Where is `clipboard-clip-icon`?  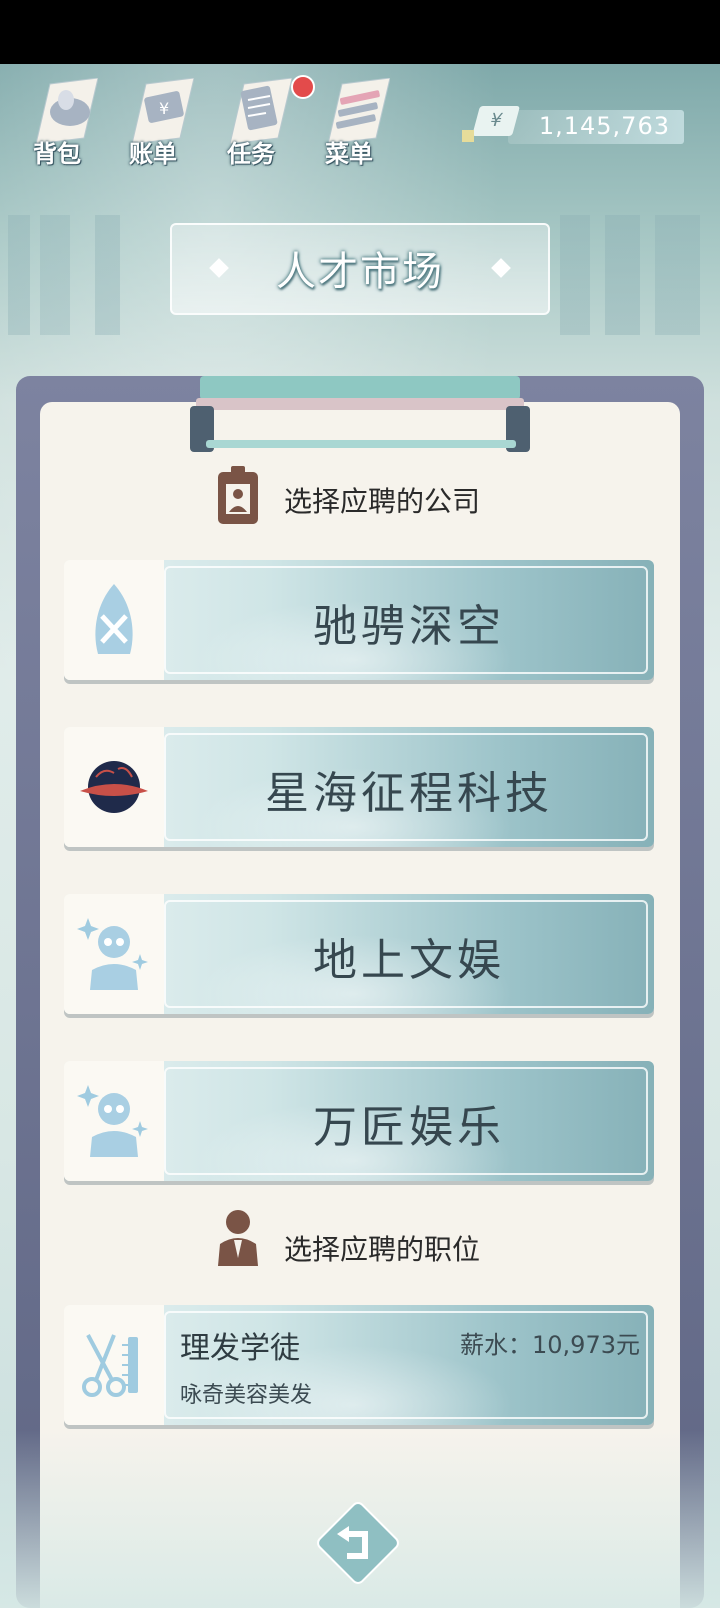 clipboard-clip-icon is located at coordinates (360, 414).